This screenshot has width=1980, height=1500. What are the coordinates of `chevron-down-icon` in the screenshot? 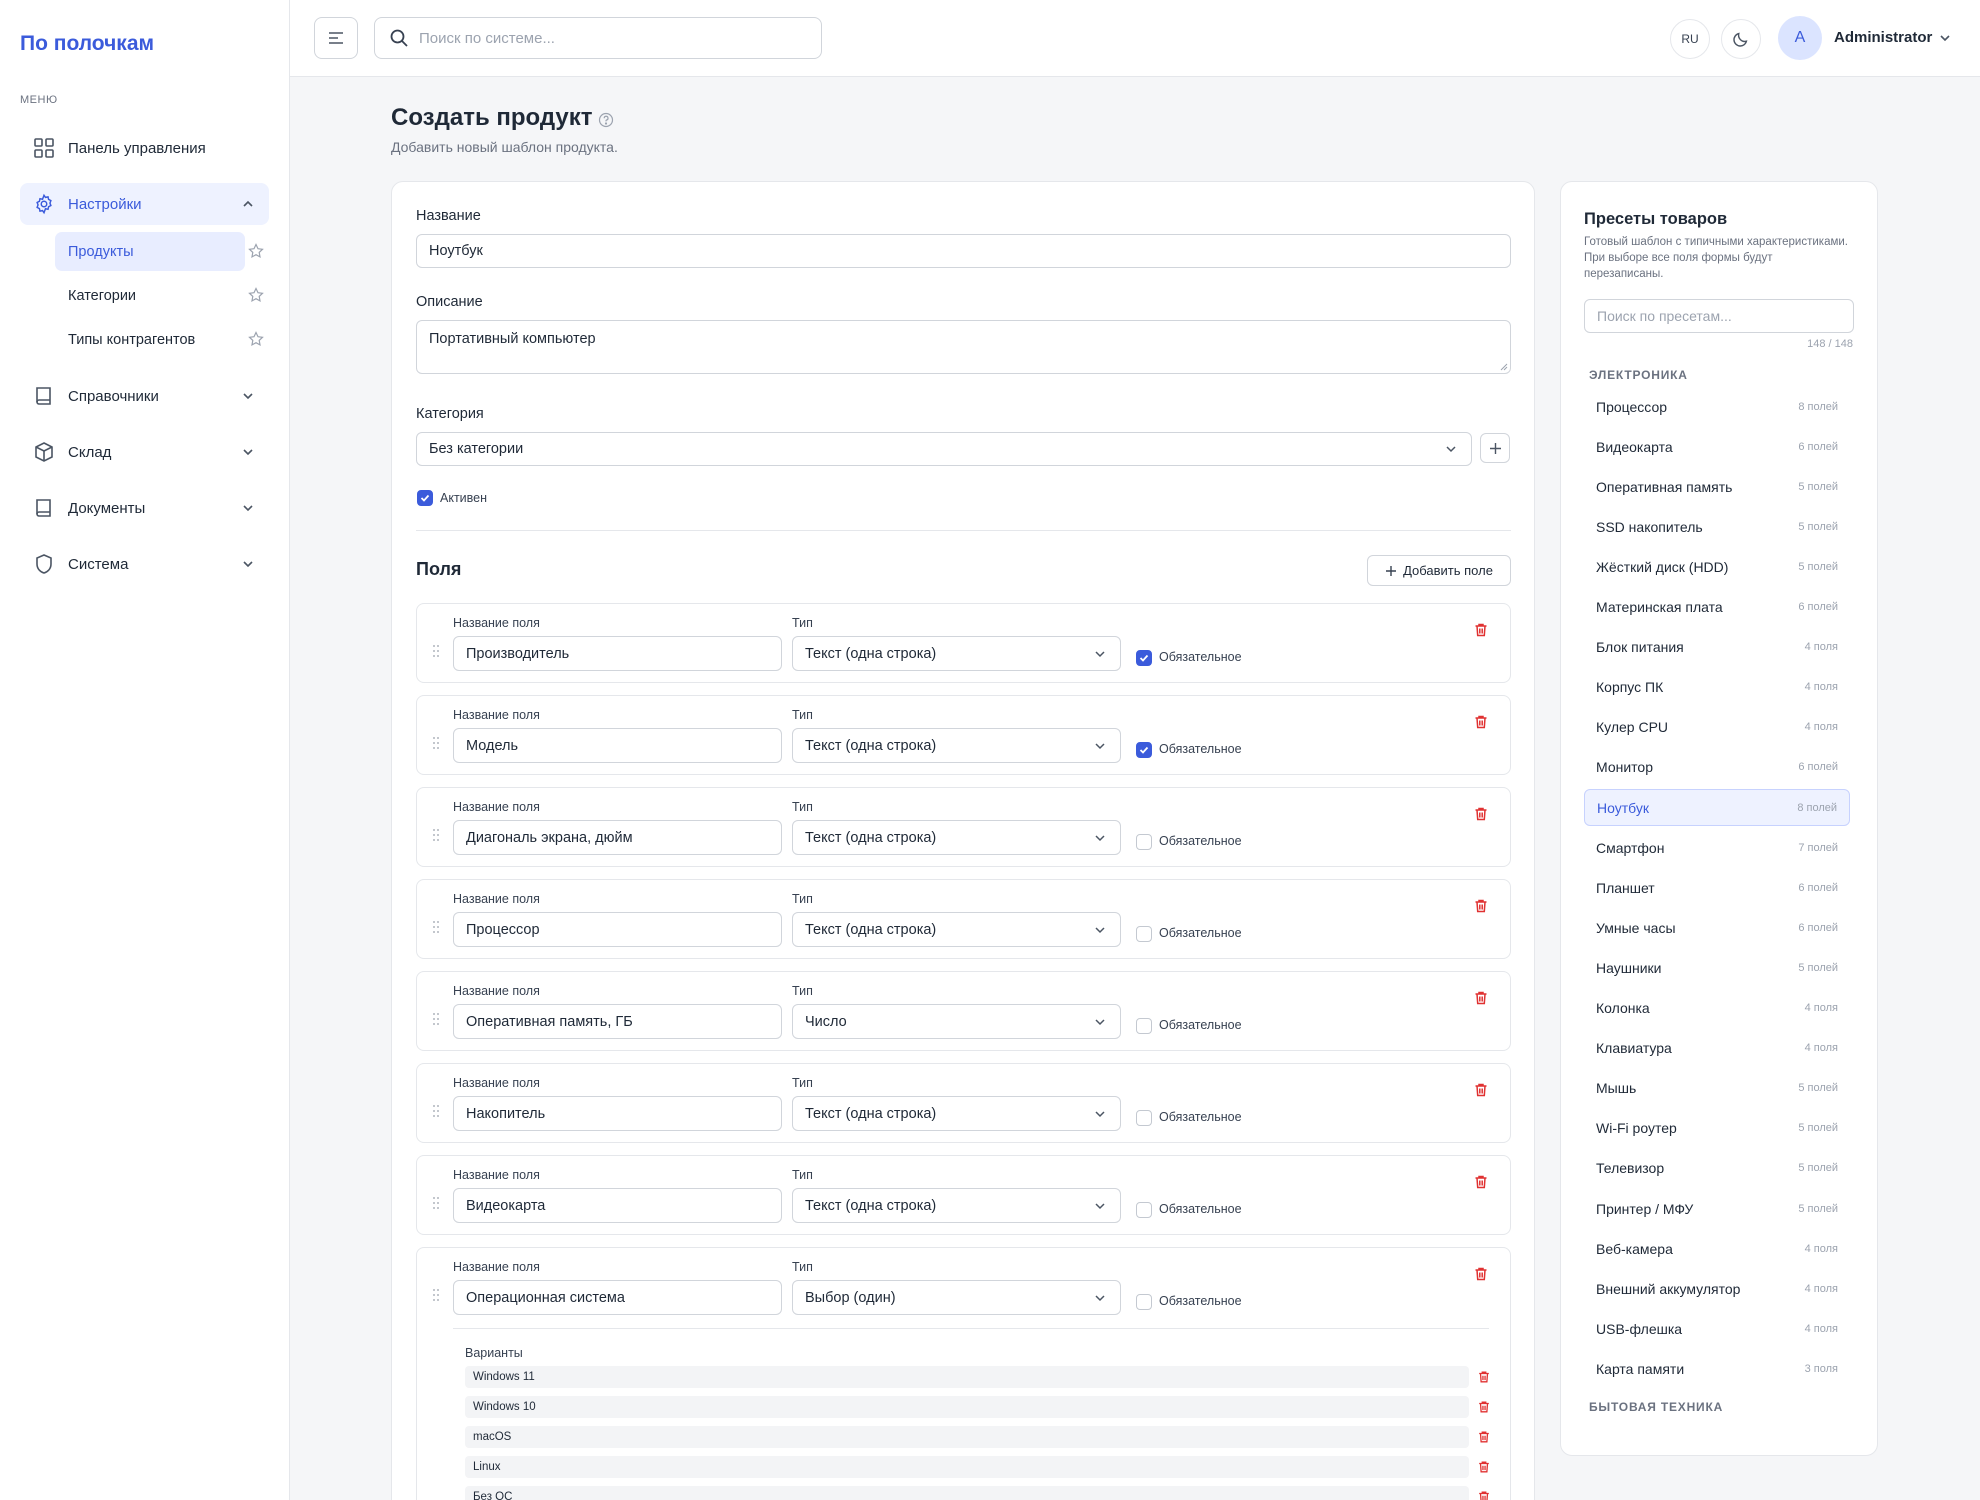 It's located at (1945, 38).